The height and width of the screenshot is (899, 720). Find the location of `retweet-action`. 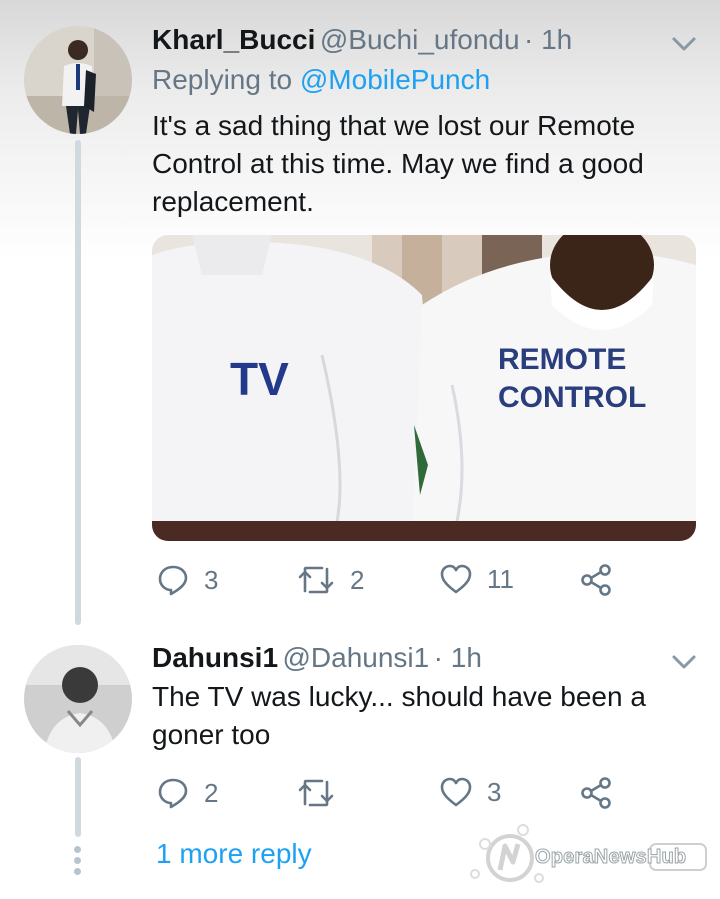

retweet-action is located at coordinates (323, 793).